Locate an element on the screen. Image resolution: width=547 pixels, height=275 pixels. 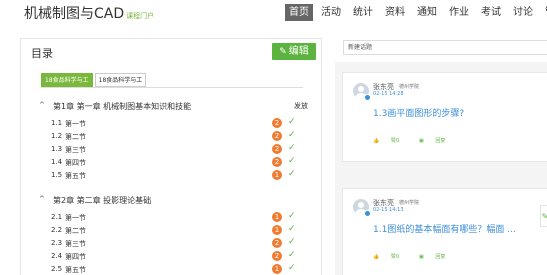
tab-class-1: 18食品科学与工 is located at coordinates (67, 80).